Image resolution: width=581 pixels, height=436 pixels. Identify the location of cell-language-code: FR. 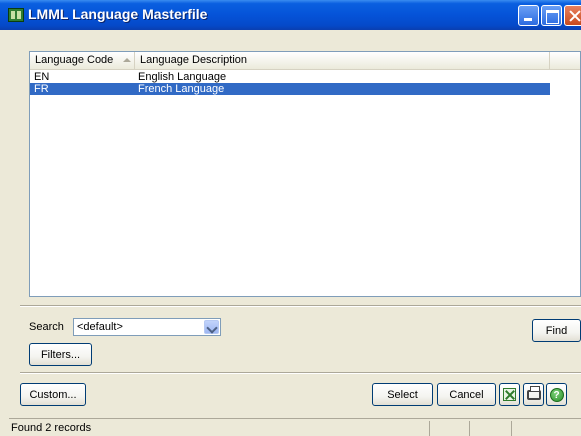
(41, 89).